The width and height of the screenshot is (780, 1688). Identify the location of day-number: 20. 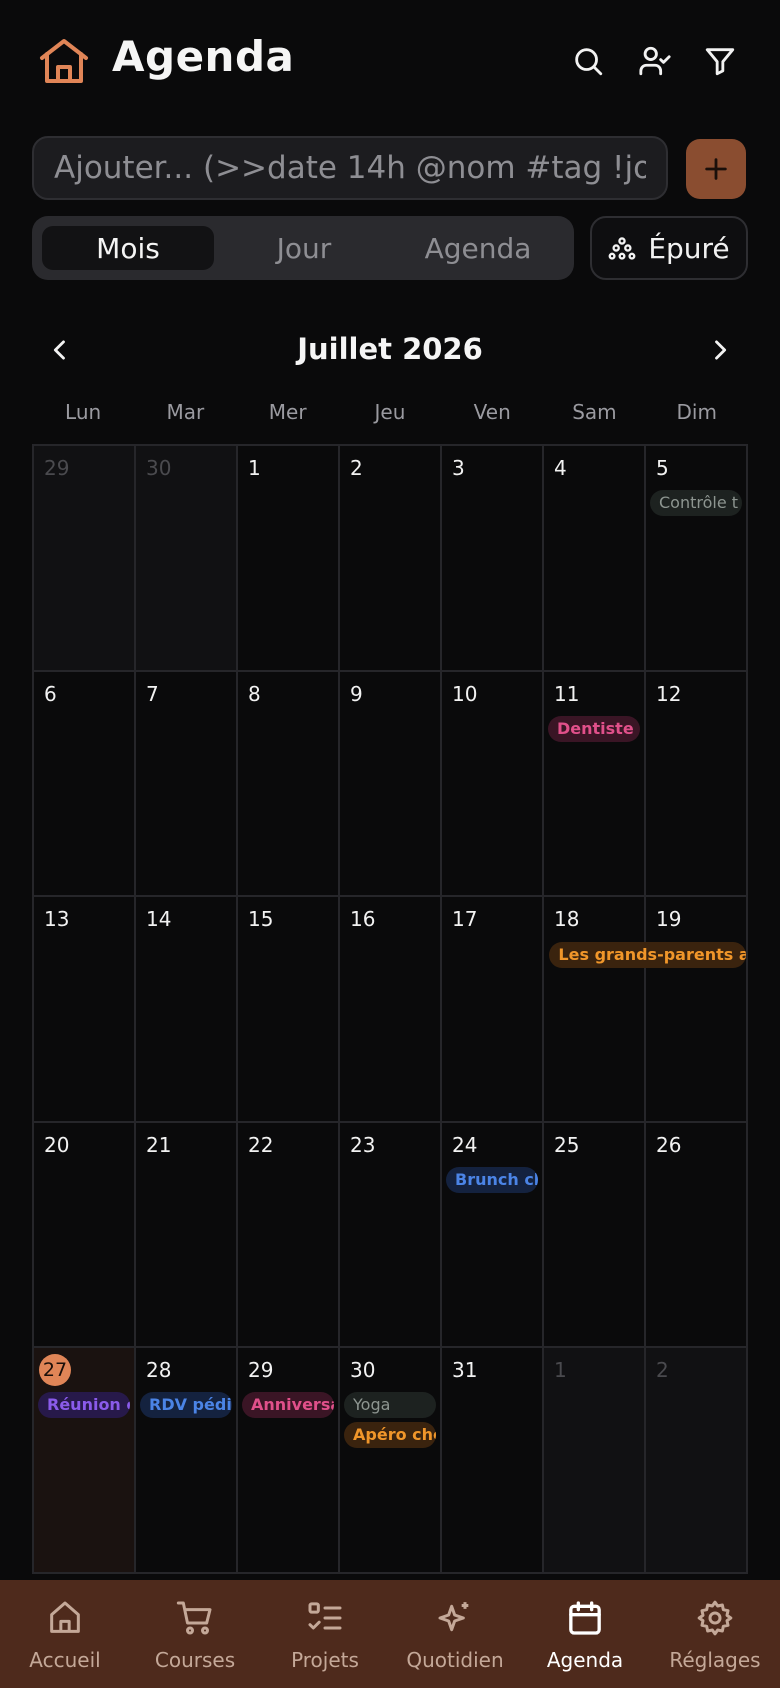
(57, 1144).